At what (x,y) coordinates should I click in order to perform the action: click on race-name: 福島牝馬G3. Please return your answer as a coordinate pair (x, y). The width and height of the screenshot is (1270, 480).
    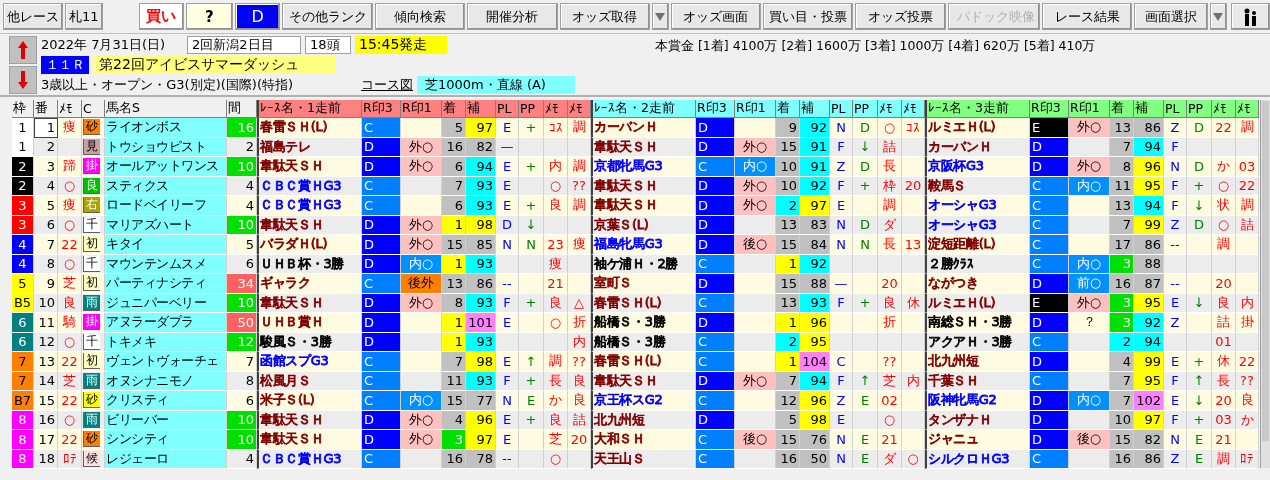
    Looking at the image, I should click on (643, 245).